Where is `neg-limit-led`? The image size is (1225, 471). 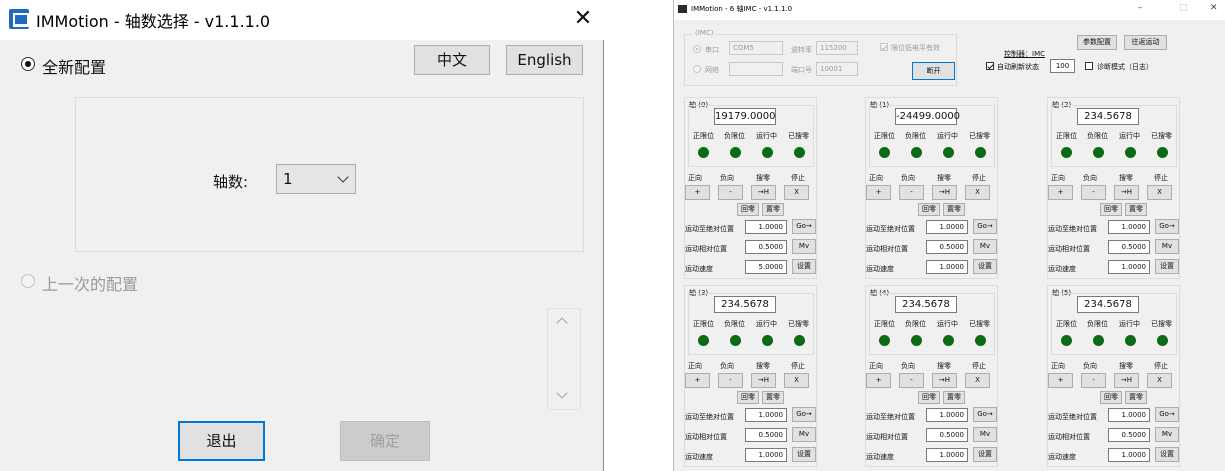 neg-limit-led is located at coordinates (1098, 152).